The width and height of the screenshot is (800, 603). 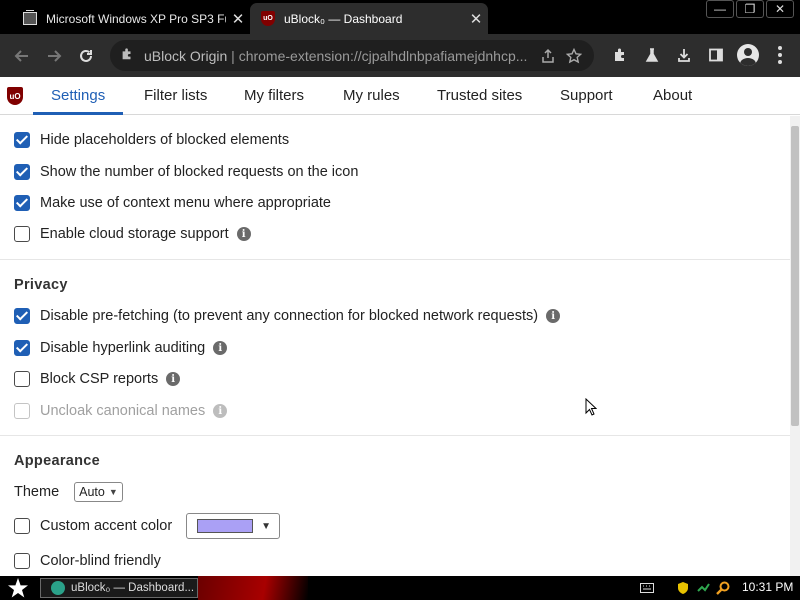 What do you see at coordinates (15, 96) in the screenshot?
I see `ublock-logo-icon: uO` at bounding box center [15, 96].